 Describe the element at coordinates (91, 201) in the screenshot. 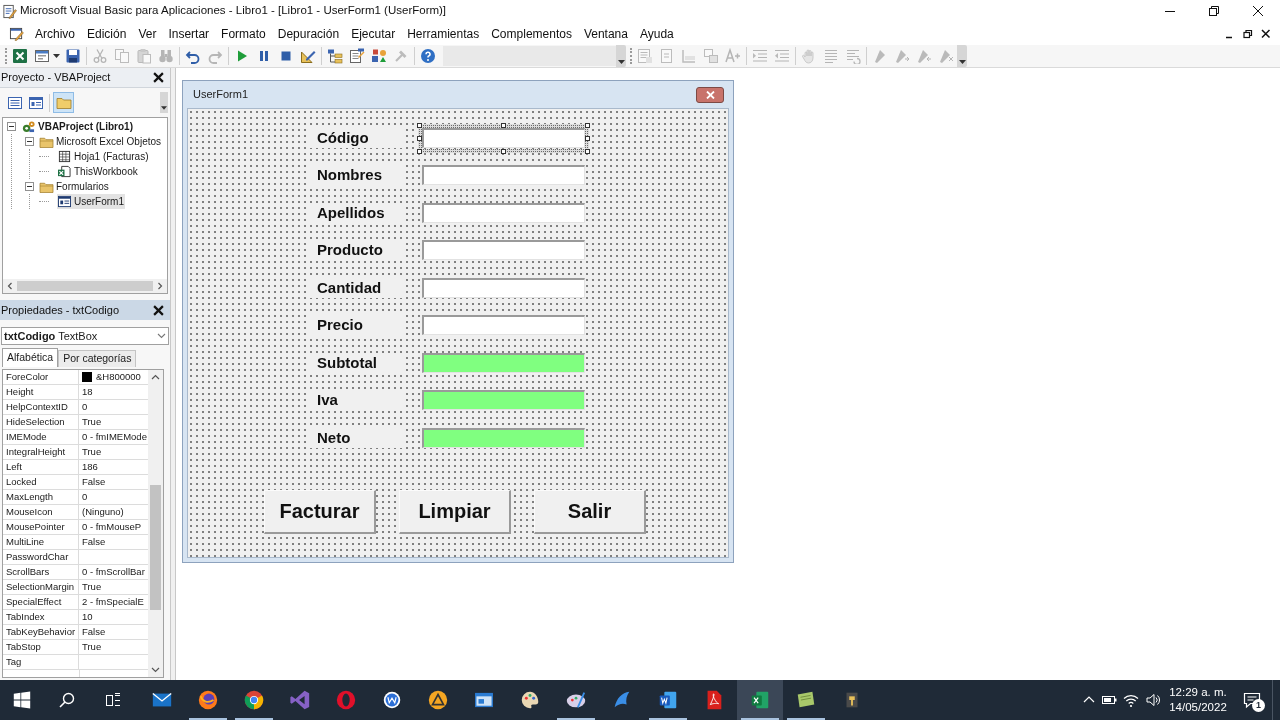

I see `tree-item: UserForm1` at that location.